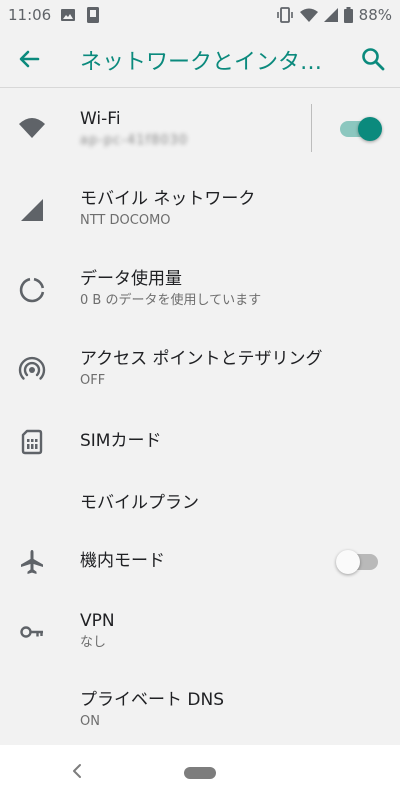  I want to click on sim-card-title: SIMカード, so click(121, 441).